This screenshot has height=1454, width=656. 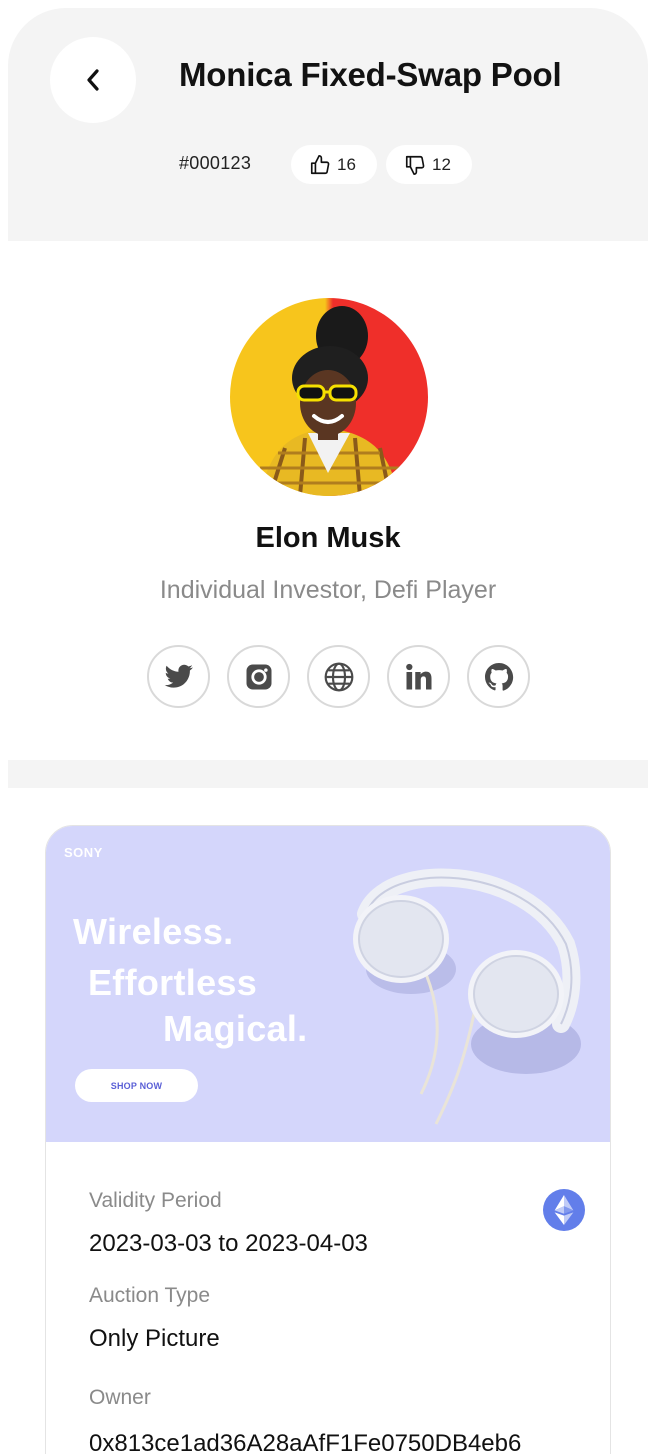 What do you see at coordinates (328, 774) in the screenshot?
I see `section-divider` at bounding box center [328, 774].